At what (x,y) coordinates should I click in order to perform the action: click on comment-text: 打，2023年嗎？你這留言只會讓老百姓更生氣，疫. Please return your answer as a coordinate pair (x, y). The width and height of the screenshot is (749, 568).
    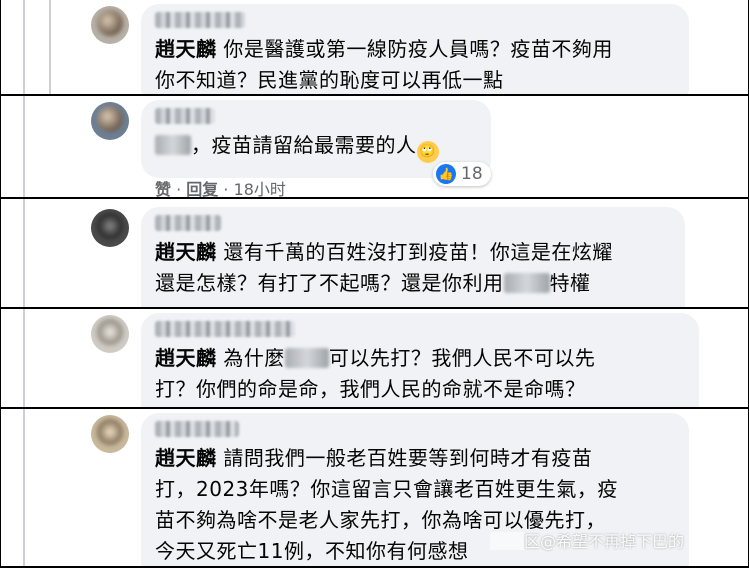
    Looking at the image, I should click on (386, 489).